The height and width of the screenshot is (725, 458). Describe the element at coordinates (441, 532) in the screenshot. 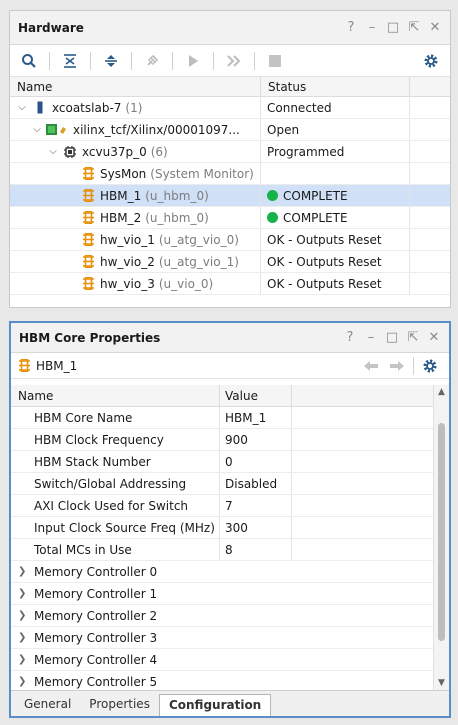

I see `scroll-thumb` at that location.